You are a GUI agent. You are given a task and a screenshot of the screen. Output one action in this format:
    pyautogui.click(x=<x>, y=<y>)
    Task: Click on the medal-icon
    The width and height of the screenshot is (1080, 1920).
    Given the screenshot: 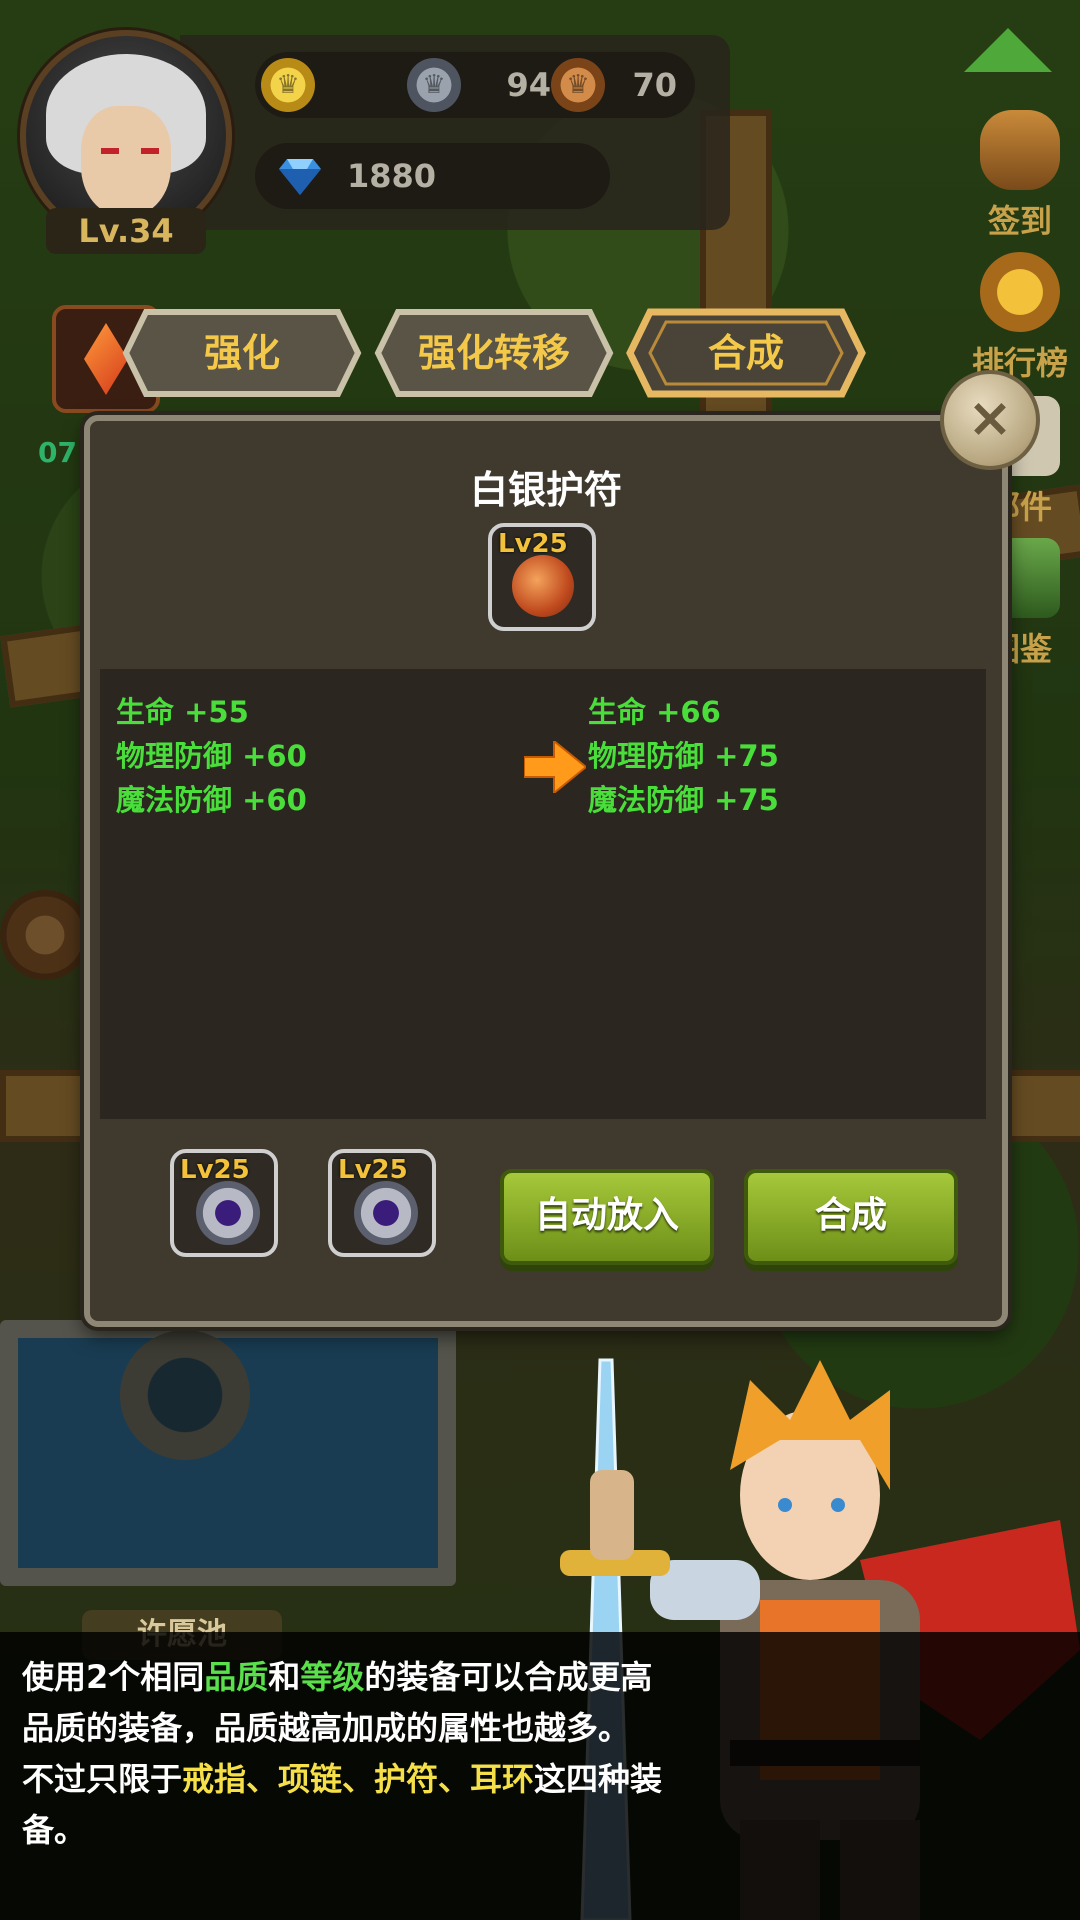 What is the action you would take?
    pyautogui.click(x=1020, y=292)
    